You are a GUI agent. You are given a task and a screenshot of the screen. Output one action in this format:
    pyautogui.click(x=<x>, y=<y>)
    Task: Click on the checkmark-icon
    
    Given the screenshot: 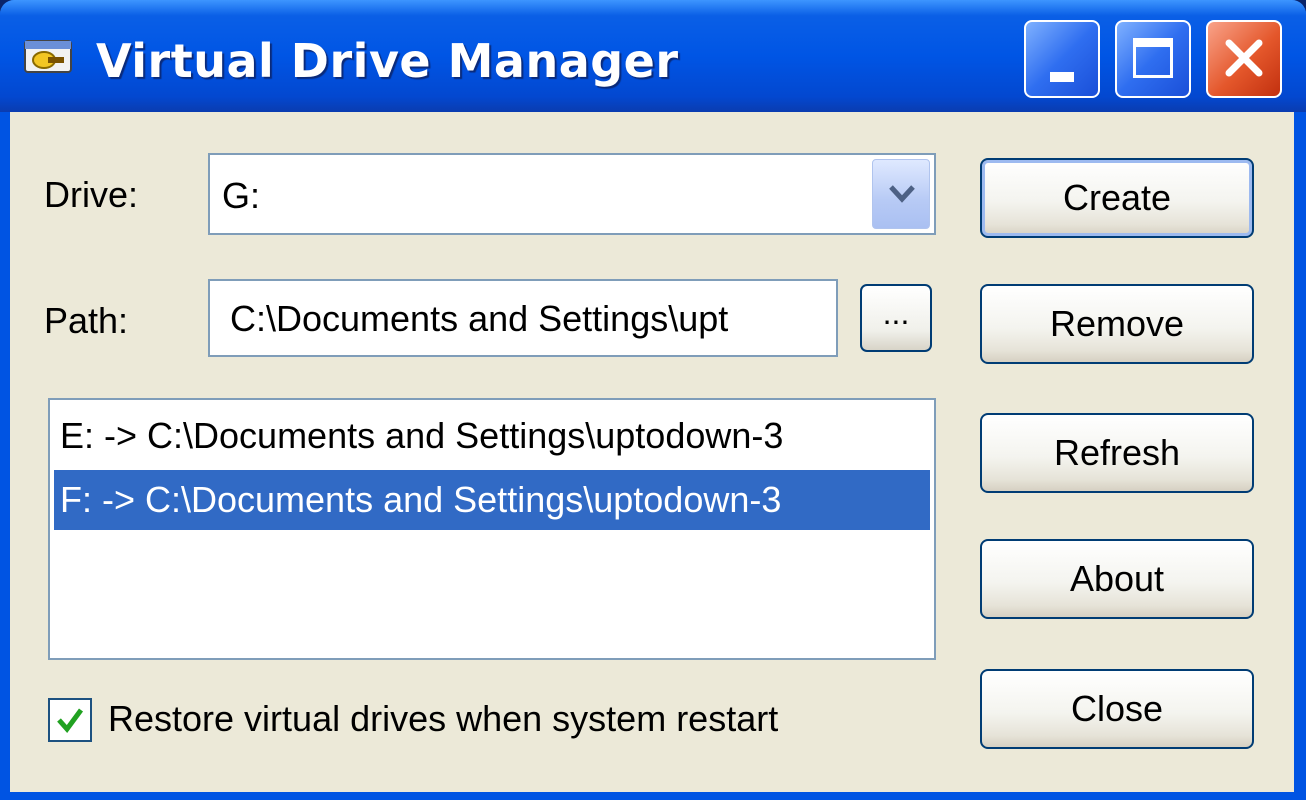 What is the action you would take?
    pyautogui.click(x=70, y=720)
    